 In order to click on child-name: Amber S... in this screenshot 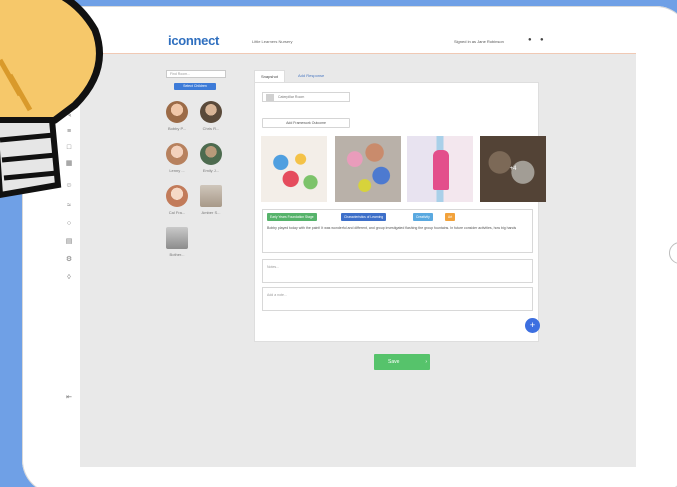, I will do `click(211, 212)`.